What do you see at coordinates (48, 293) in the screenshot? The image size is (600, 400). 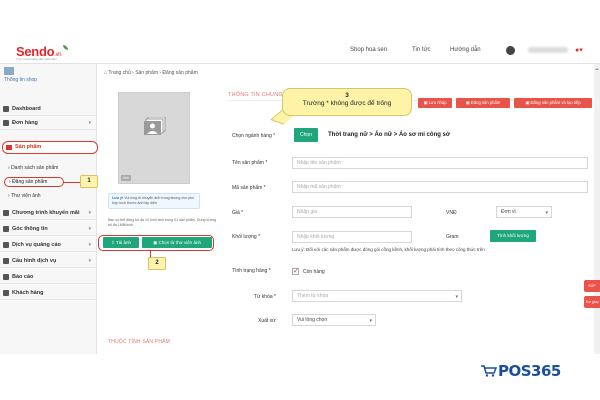 I see `sidebar-item-customers: Khách hàng` at bounding box center [48, 293].